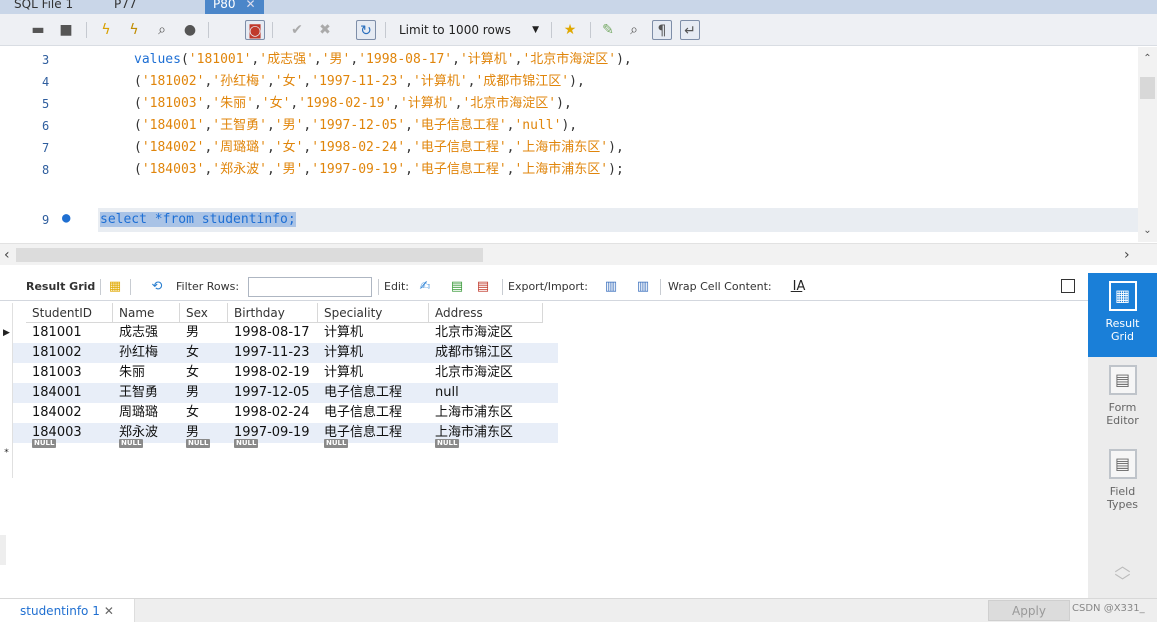 This screenshot has height=622, width=1157. I want to click on table-cell: 181002, so click(69, 353).